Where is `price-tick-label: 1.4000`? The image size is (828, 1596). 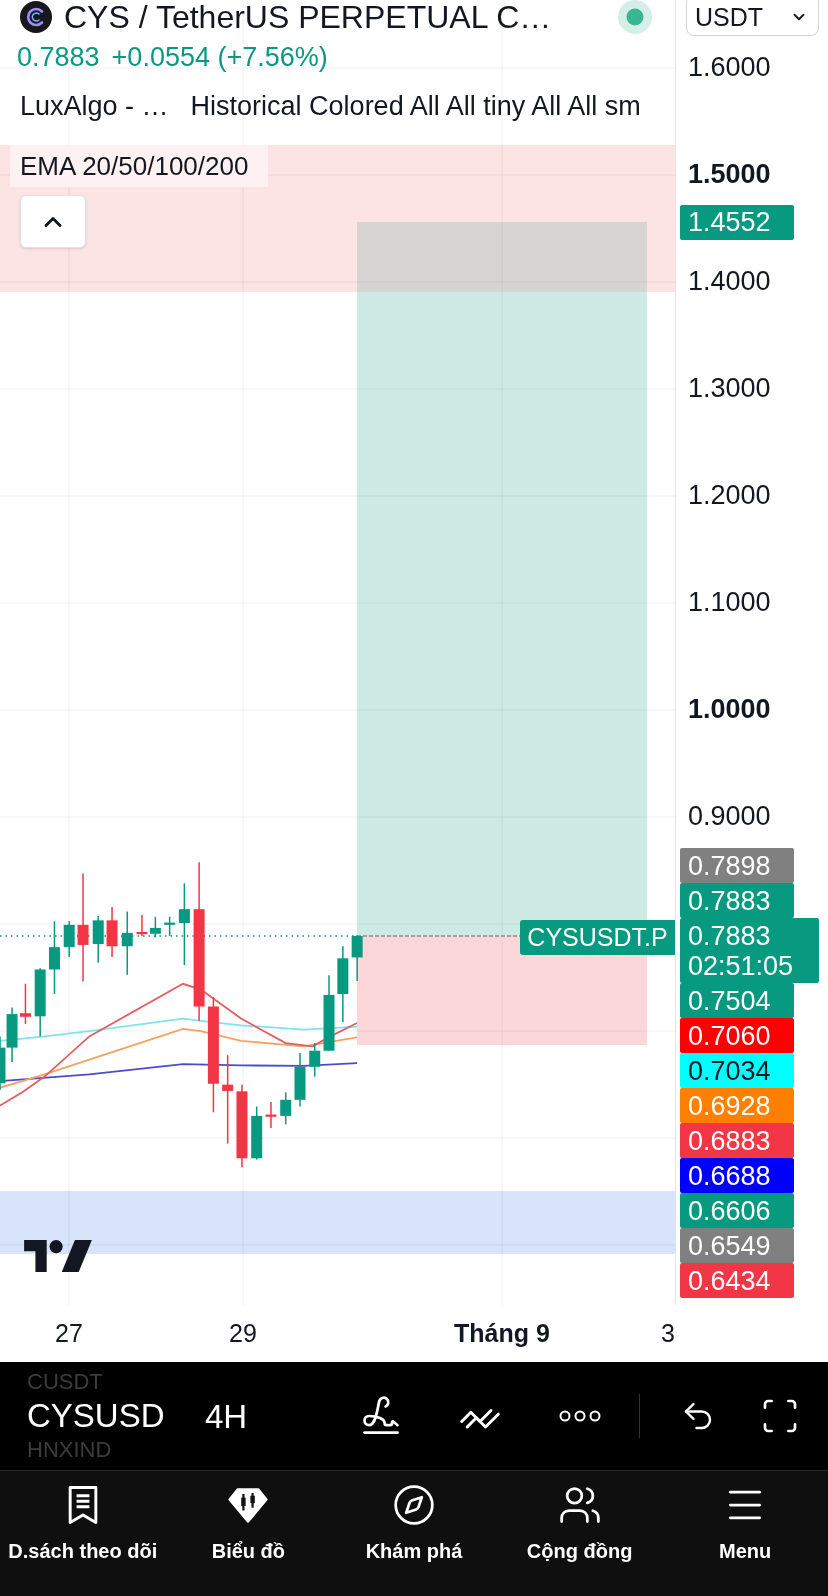
price-tick-label: 1.4000 is located at coordinates (729, 281).